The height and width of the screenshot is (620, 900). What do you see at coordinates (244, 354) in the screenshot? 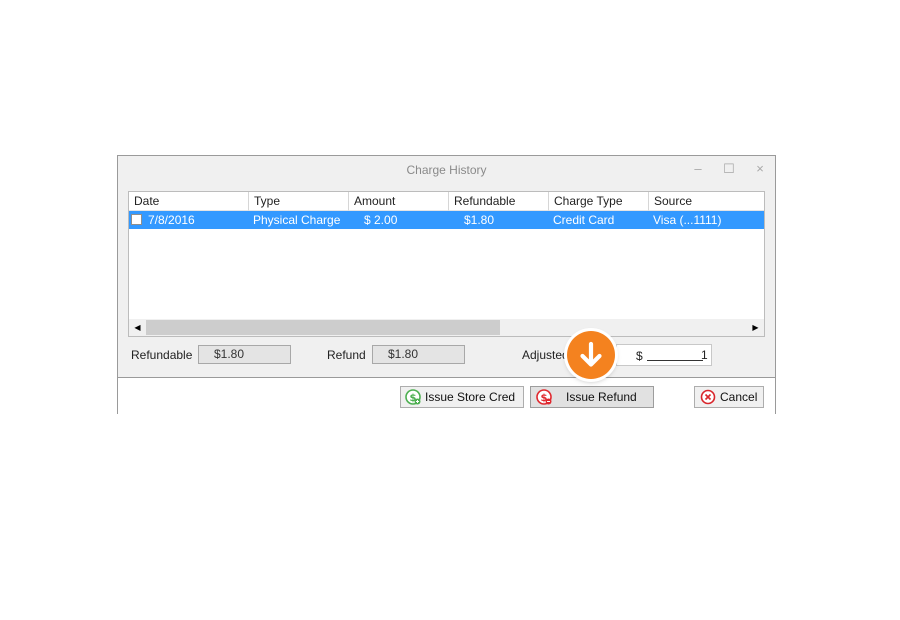
I see `refundable-value: $1.80` at bounding box center [244, 354].